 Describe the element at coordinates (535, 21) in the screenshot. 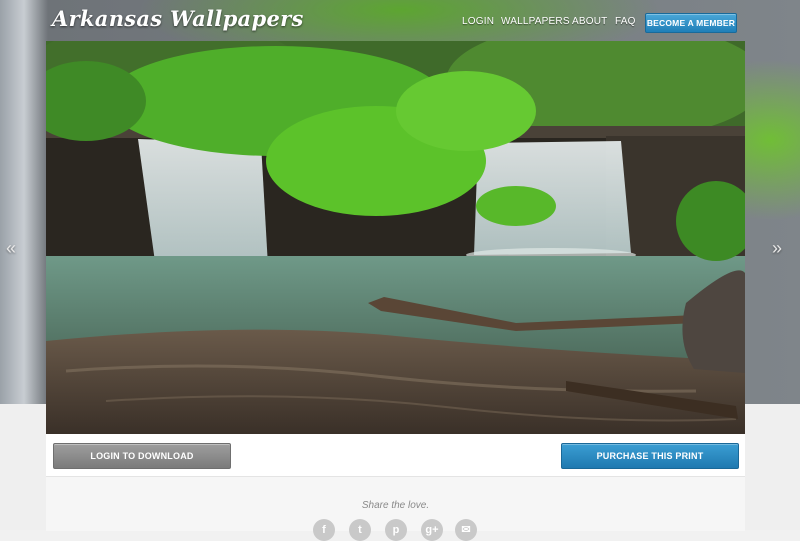

I see `nav-wallpapers-link: WALLPAPERS` at that location.